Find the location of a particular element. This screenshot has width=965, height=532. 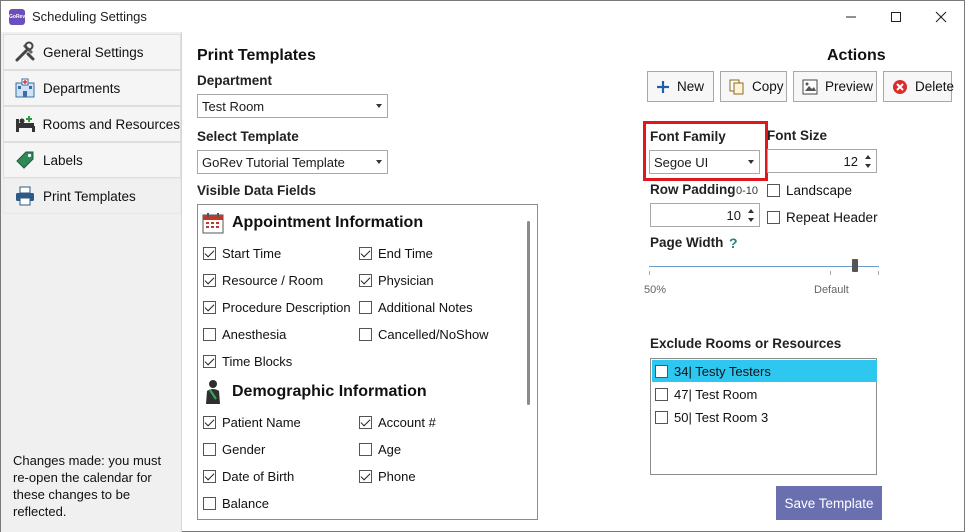

field-phone-checkbox: Phone is located at coordinates (387, 476).